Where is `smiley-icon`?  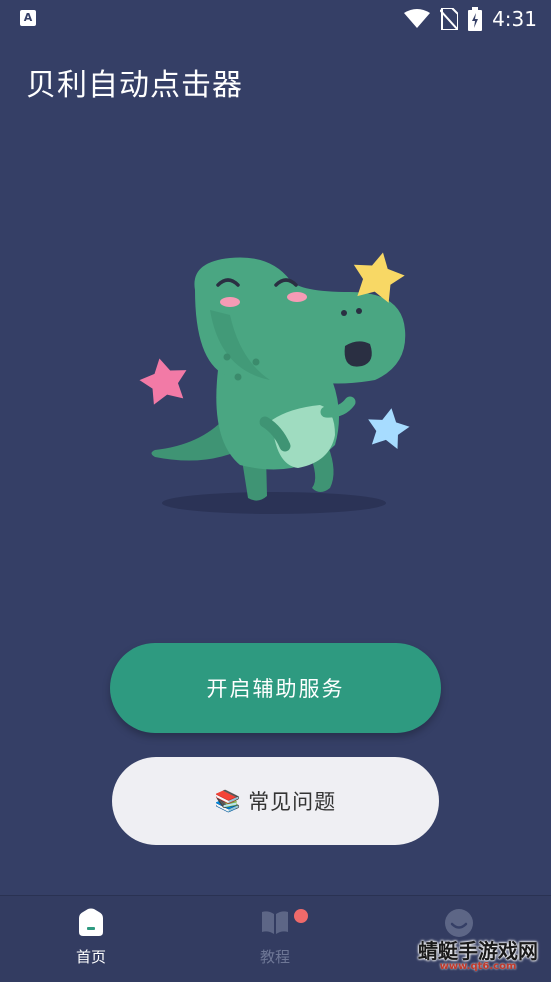
smiley-icon is located at coordinates (459, 923).